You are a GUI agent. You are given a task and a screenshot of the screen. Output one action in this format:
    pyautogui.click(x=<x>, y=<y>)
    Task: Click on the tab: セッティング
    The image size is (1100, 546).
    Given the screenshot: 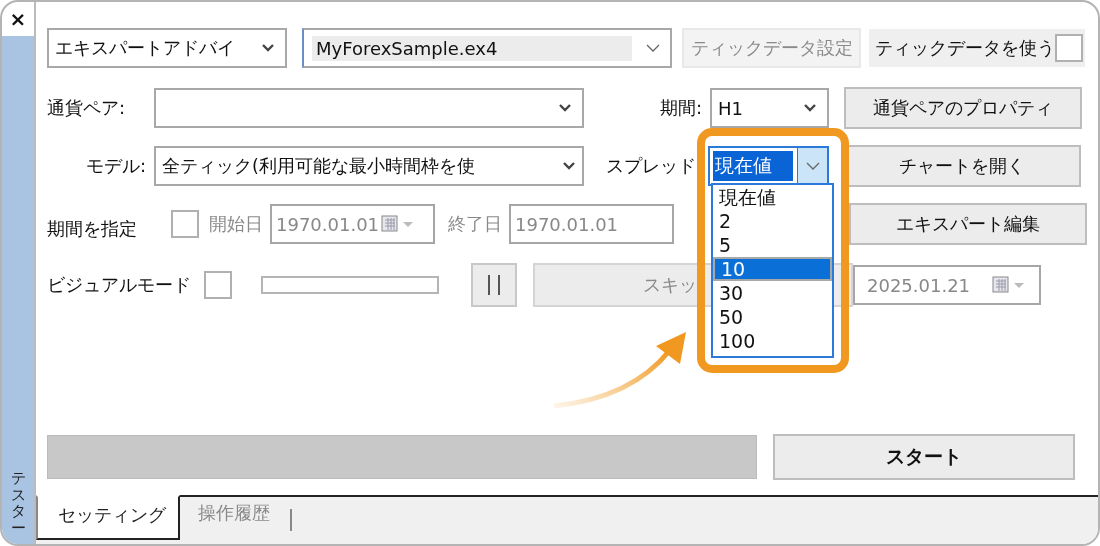 What is the action you would take?
    pyautogui.click(x=108, y=517)
    